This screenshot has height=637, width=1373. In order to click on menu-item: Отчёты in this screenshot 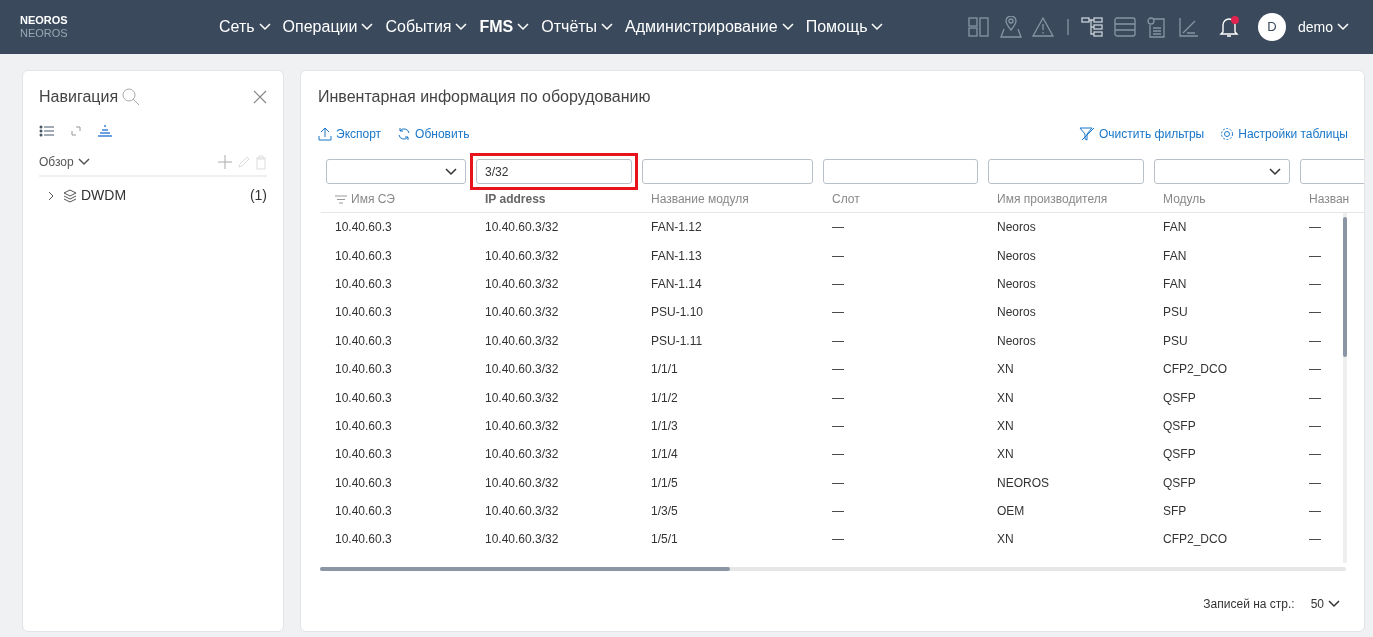, I will do `click(577, 27)`.